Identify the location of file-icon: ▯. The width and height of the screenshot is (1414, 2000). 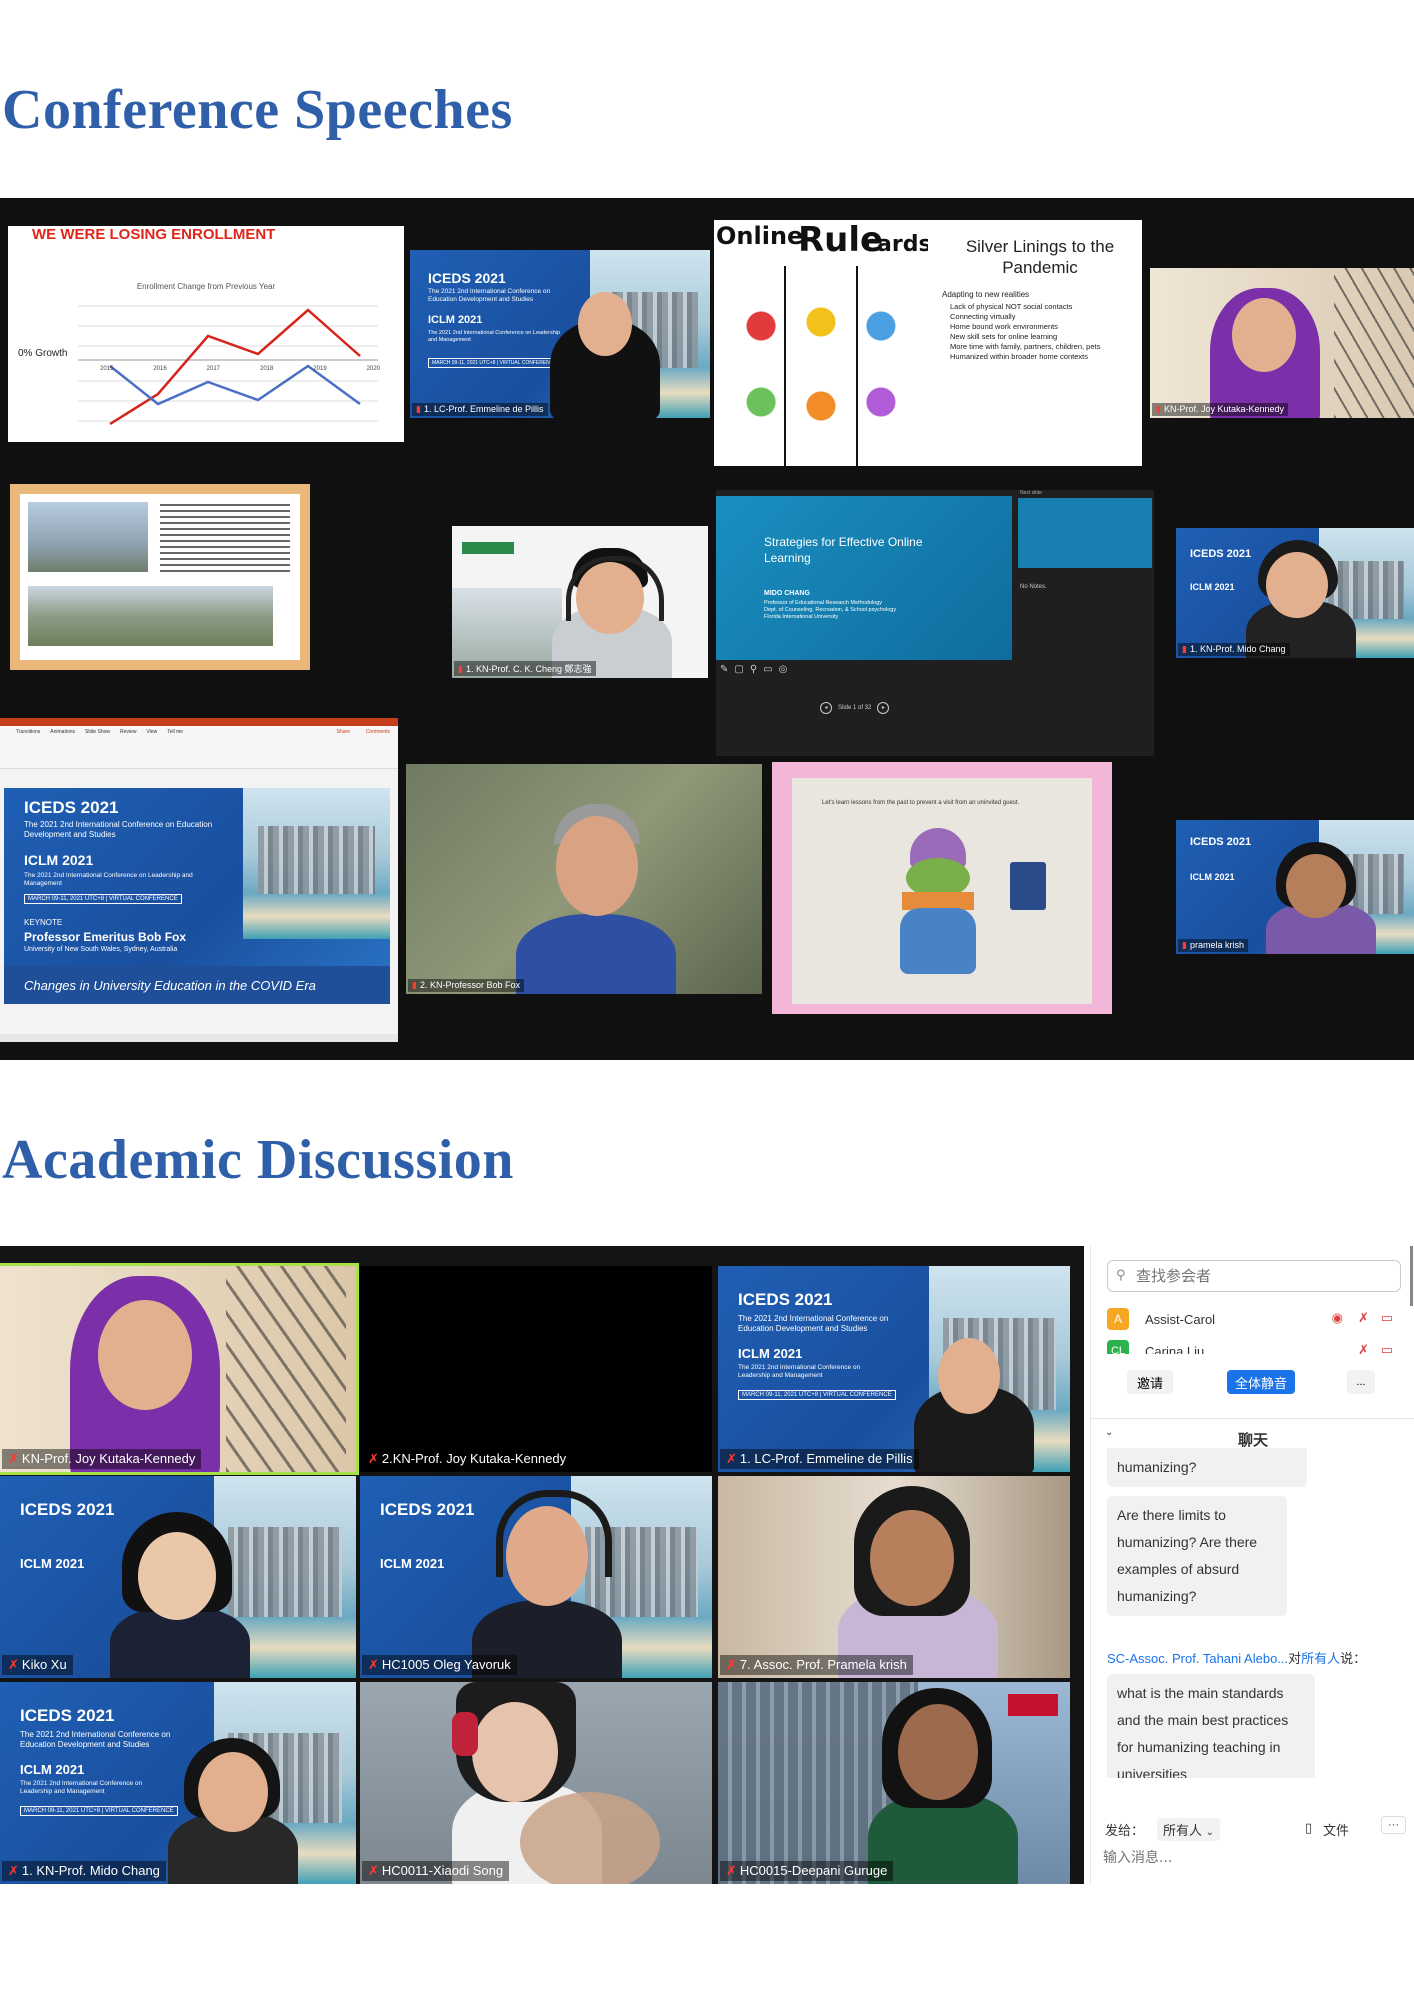
(1308, 1828).